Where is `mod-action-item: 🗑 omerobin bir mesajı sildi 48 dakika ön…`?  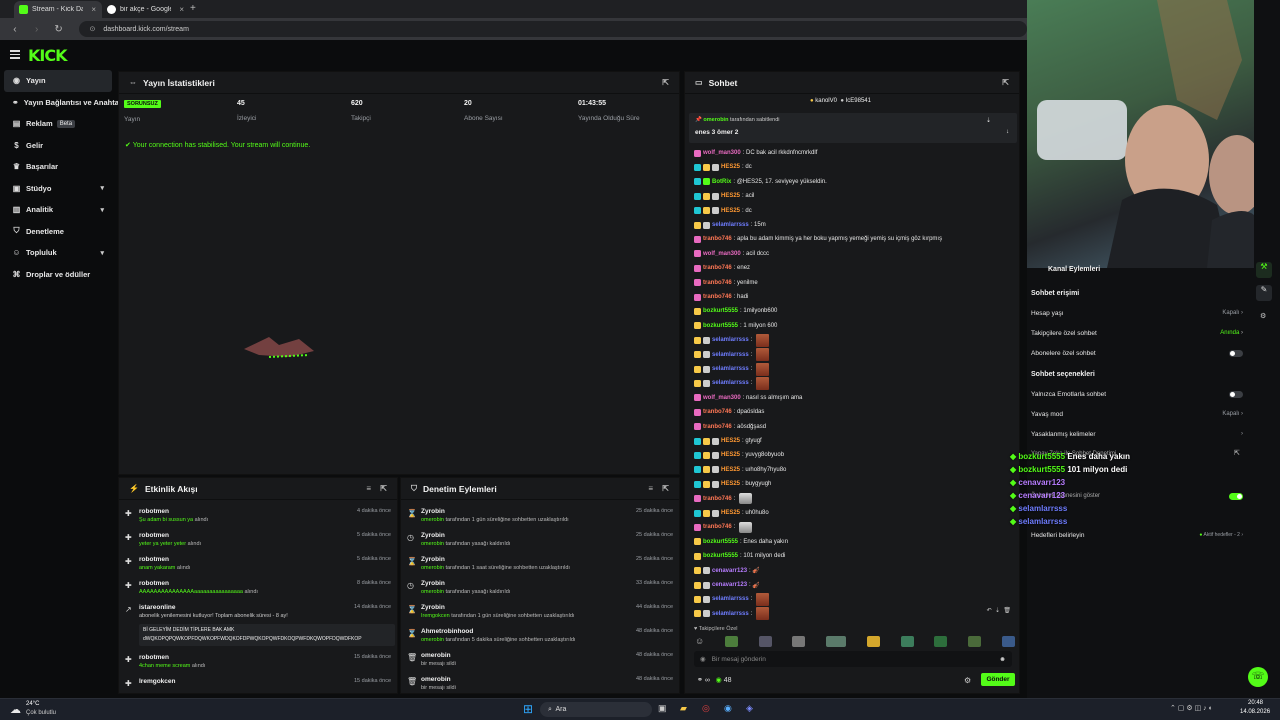
mod-action-item: 🗑 omerobin bir mesajı sildi 48 dakika ön… is located at coordinates (540, 683).